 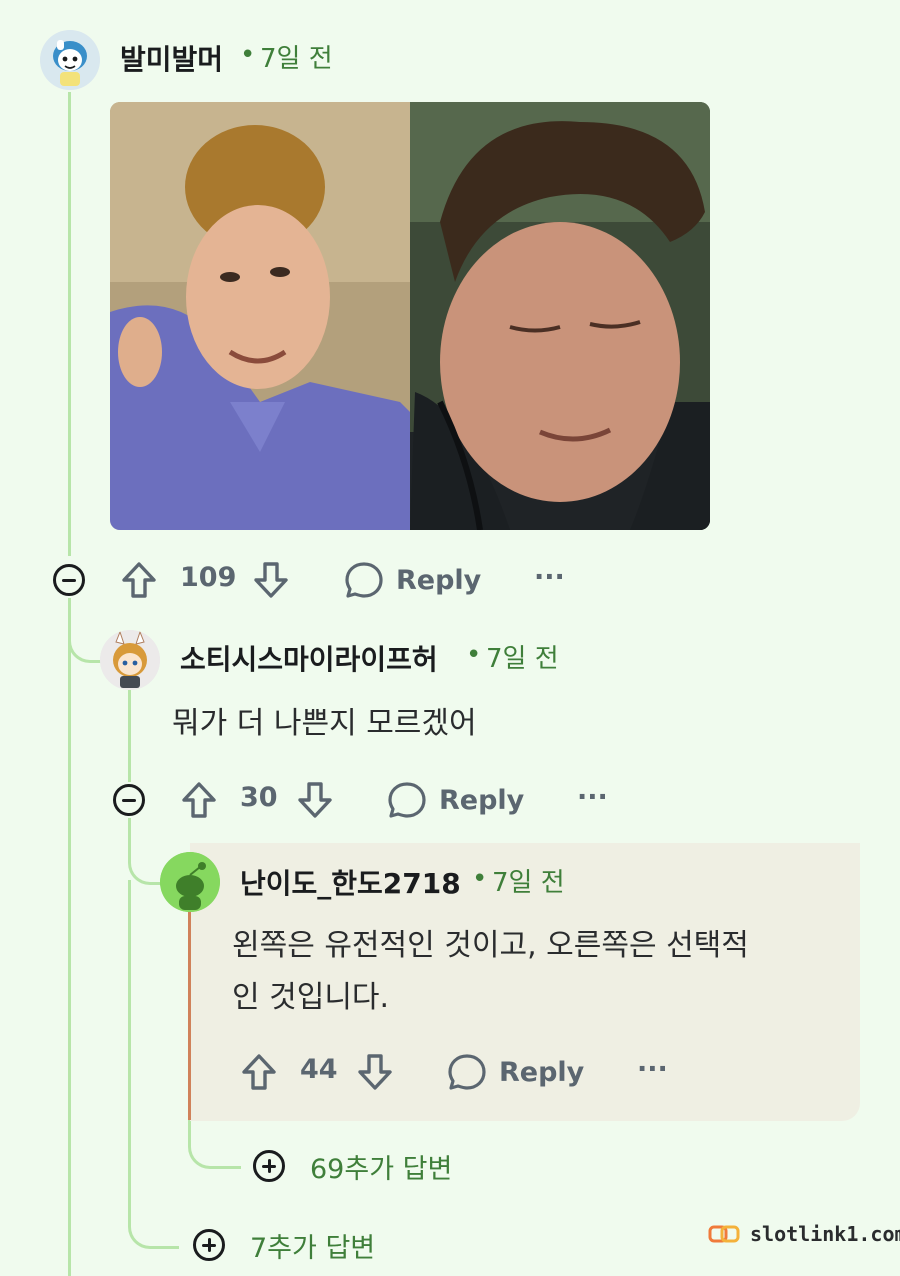 I want to click on more-replies-link: 69추가 답변, so click(x=381, y=1166).